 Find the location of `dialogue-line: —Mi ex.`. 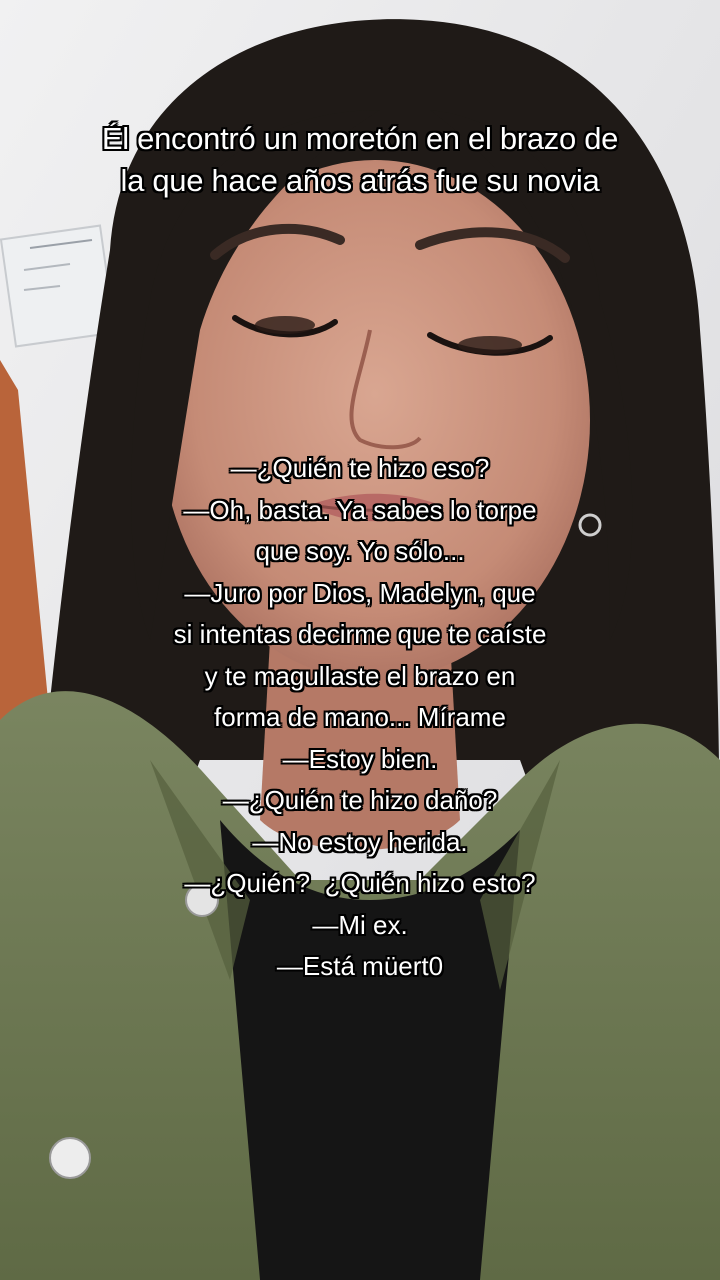

dialogue-line: —Mi ex. is located at coordinates (360, 924).